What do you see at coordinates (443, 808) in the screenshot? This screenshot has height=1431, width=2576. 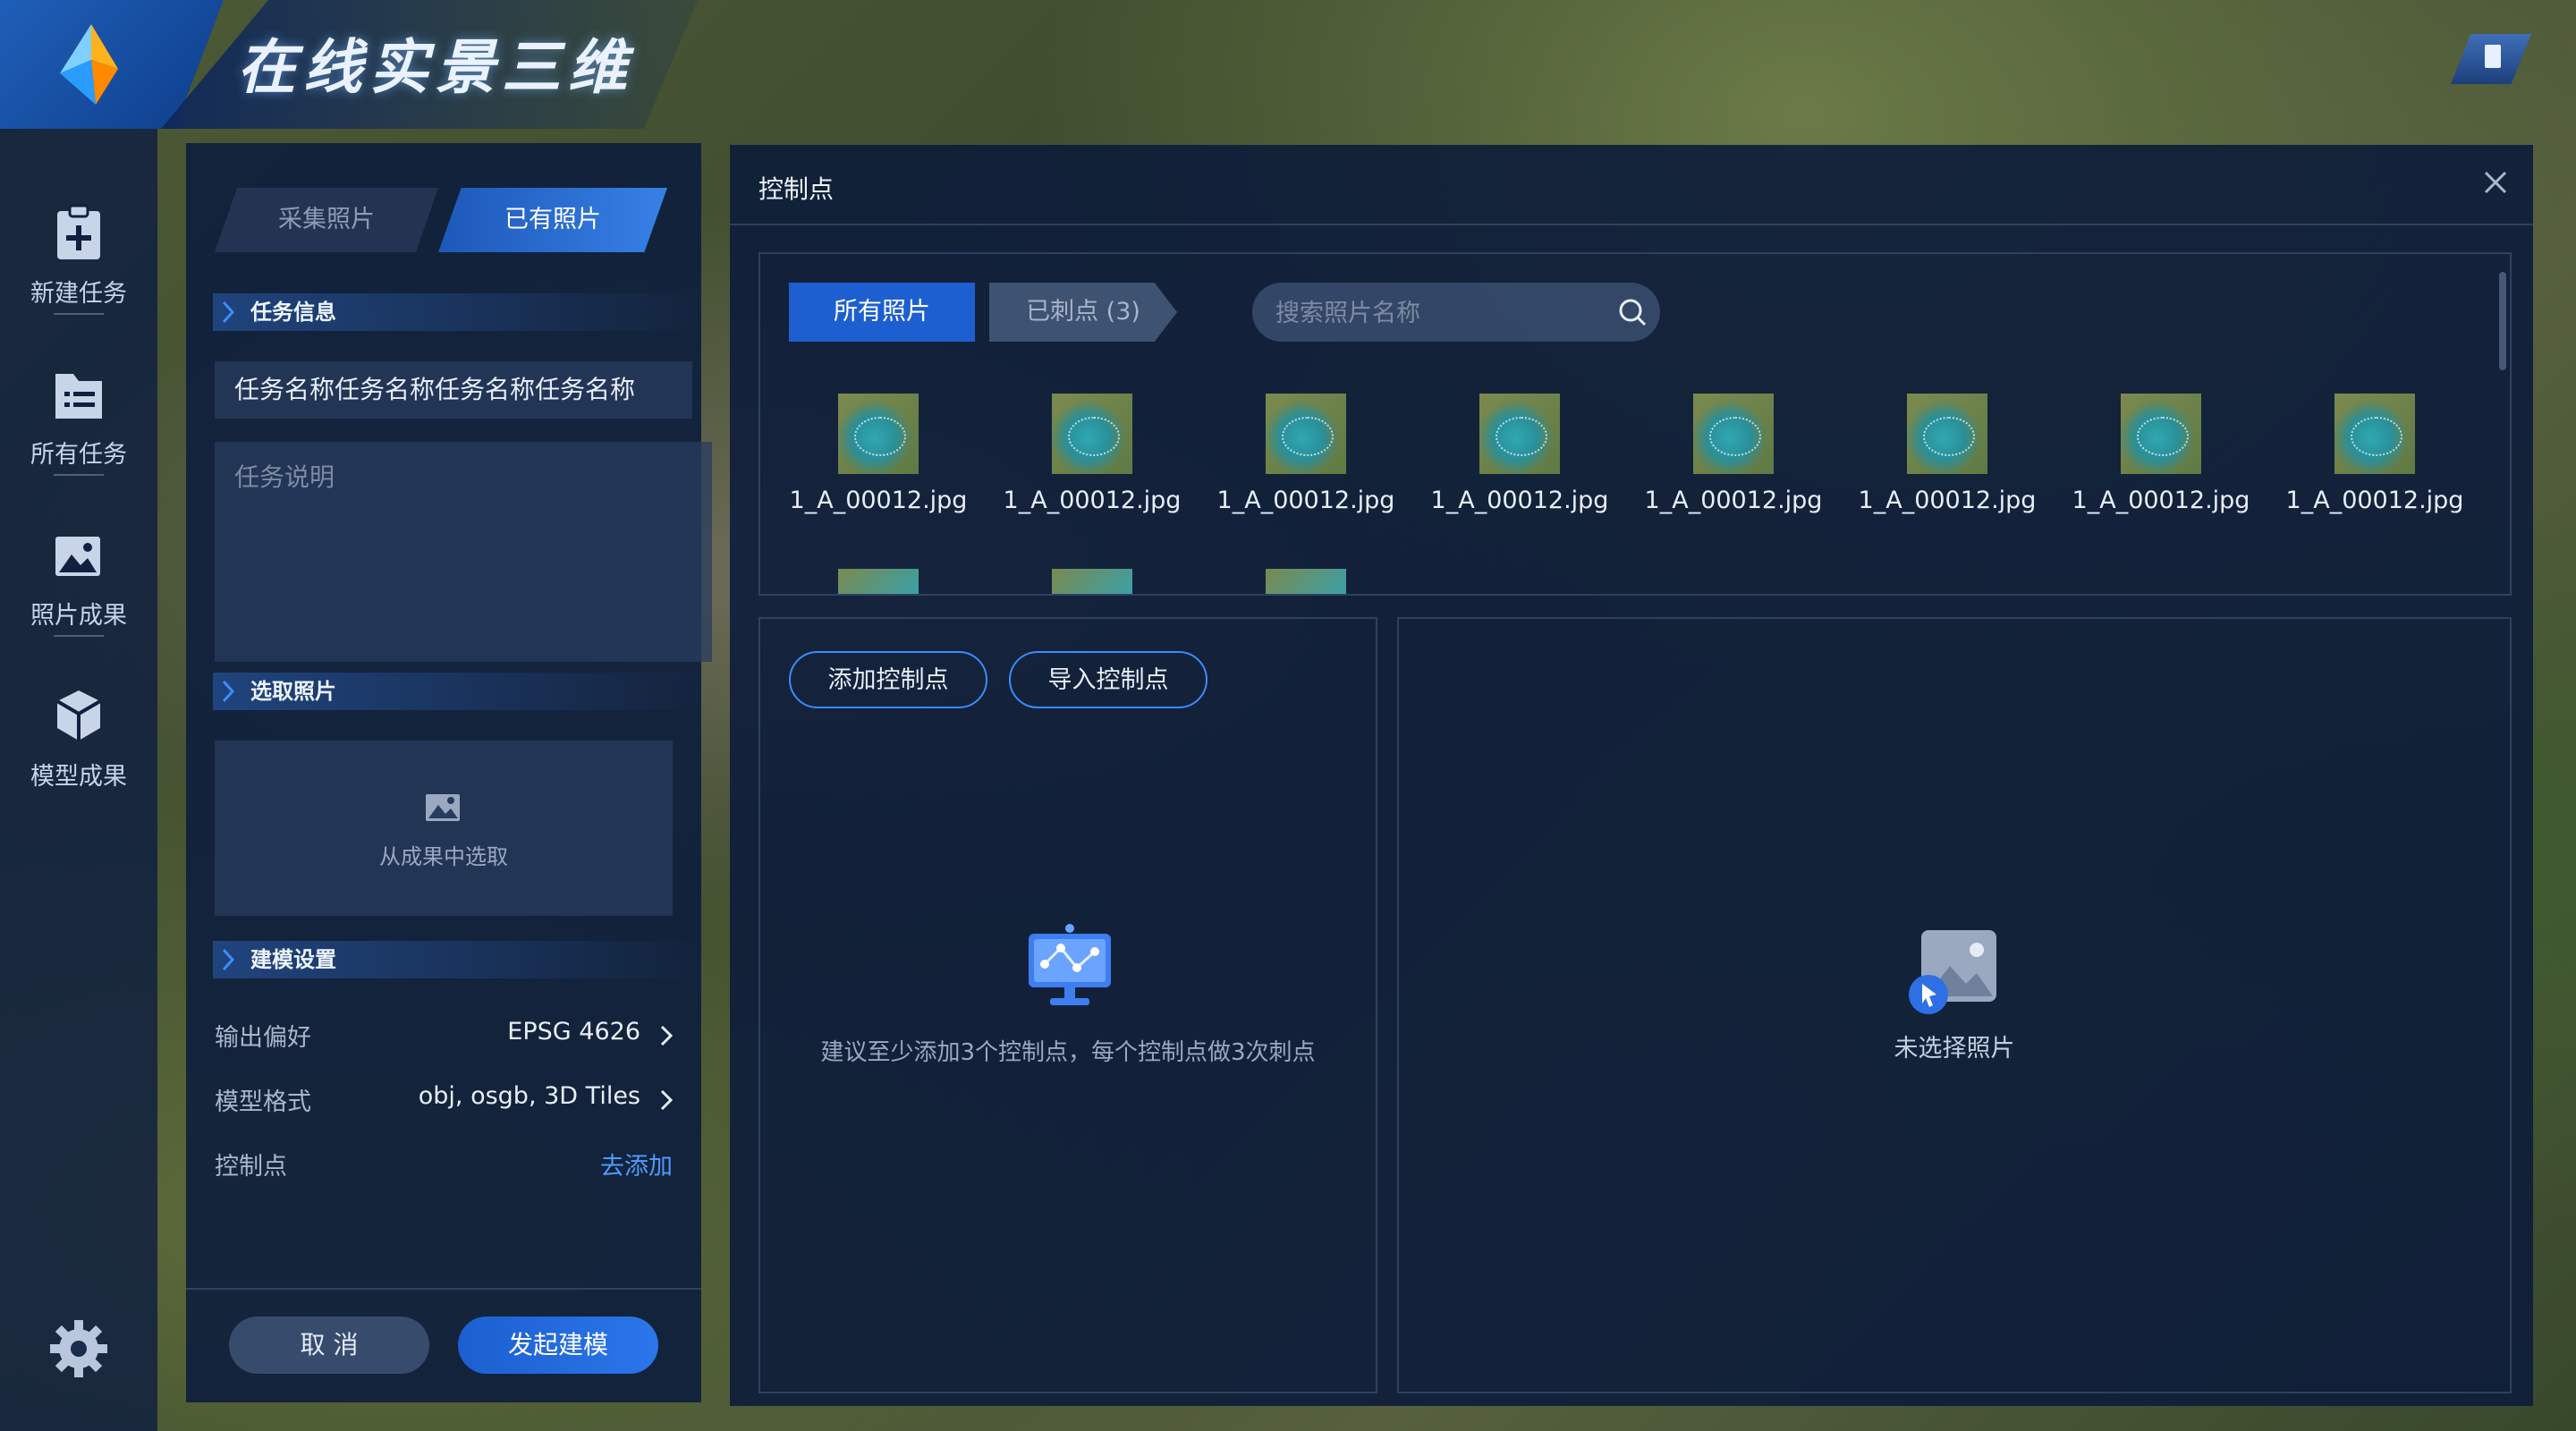 I see `image-picker-icon` at bounding box center [443, 808].